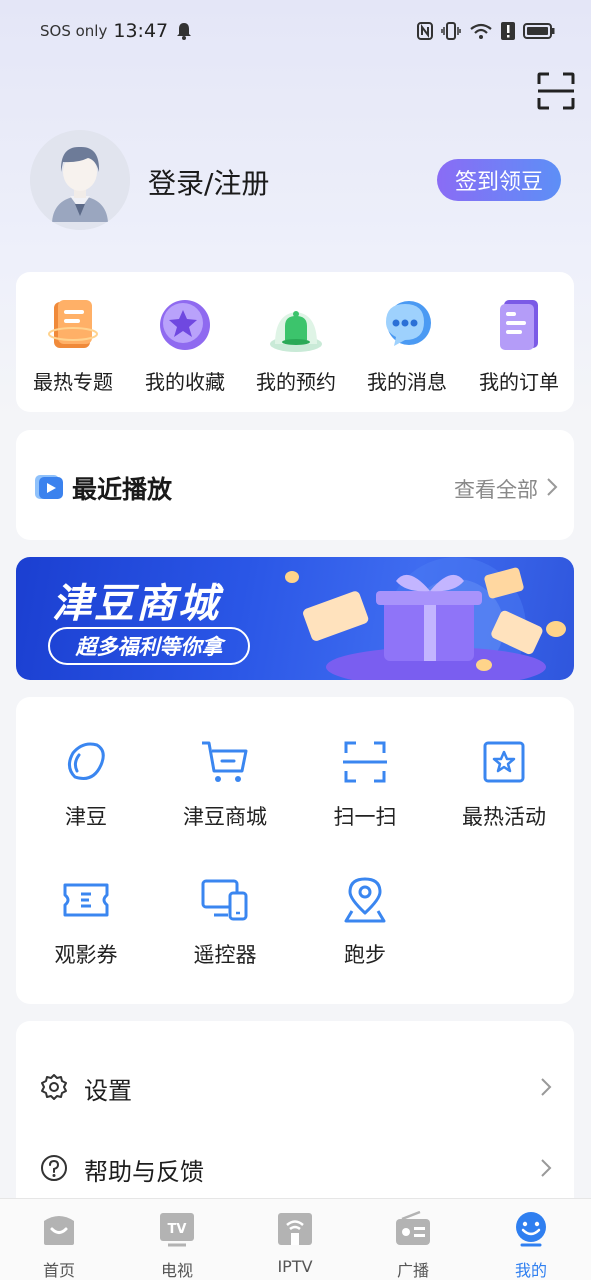 The height and width of the screenshot is (1280, 591). I want to click on service-label: 津豆商城, so click(225, 817).